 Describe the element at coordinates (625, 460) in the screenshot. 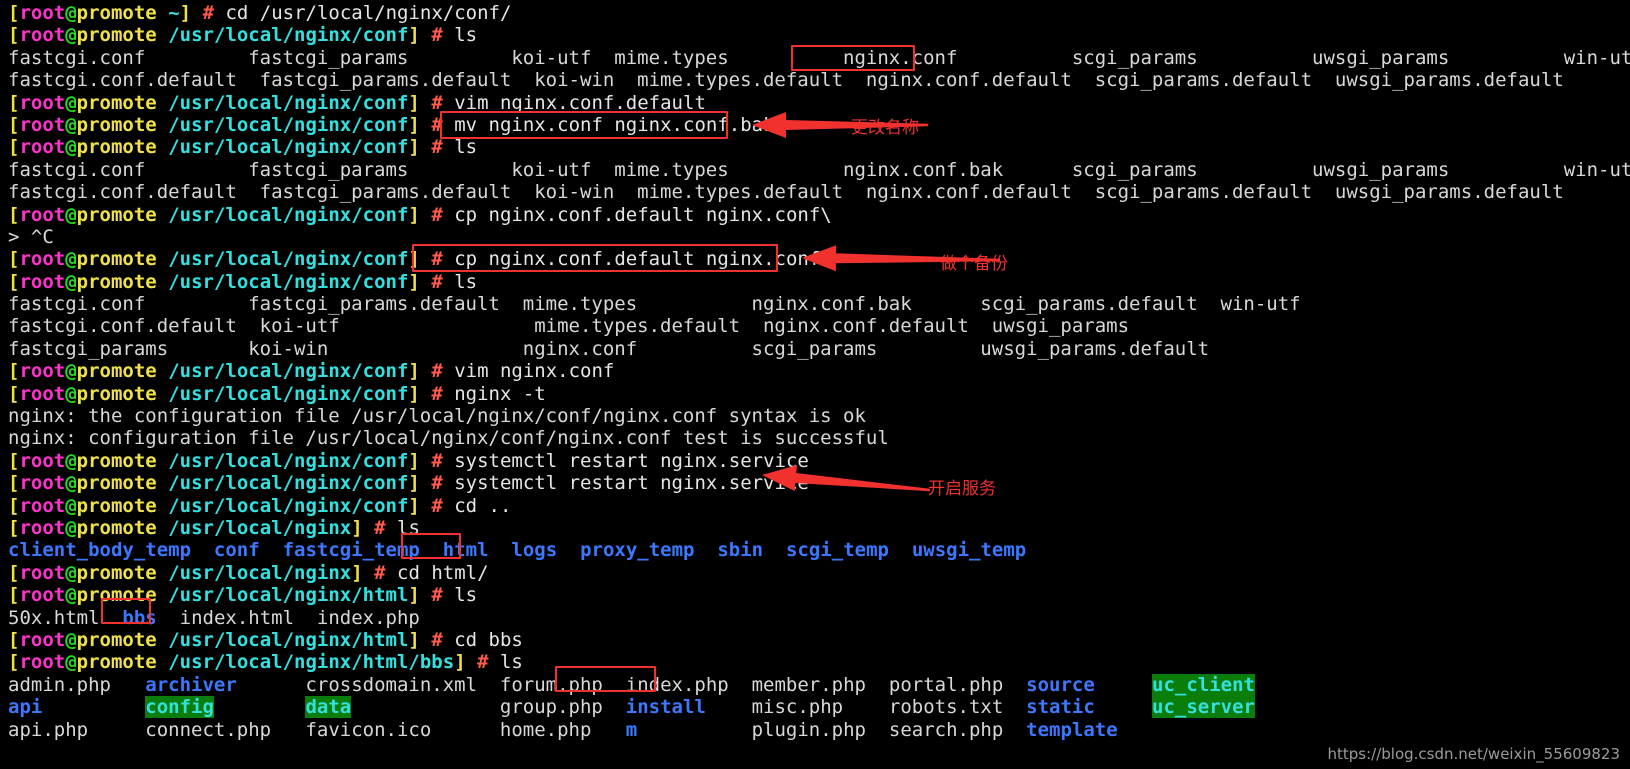

I see `terminal-command: systemctl restart nginx.service` at that location.